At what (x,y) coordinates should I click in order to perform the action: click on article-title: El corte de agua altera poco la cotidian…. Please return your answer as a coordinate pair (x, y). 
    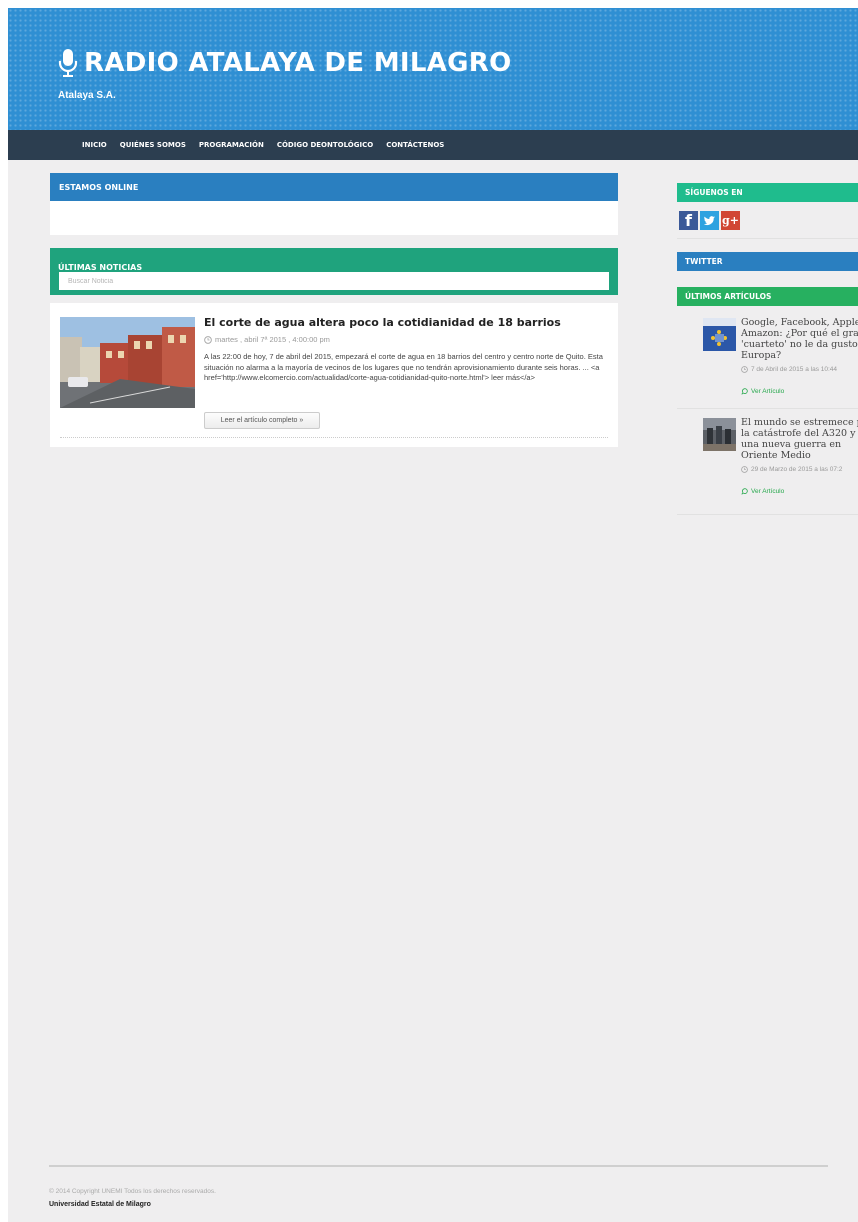
    Looking at the image, I should click on (382, 322).